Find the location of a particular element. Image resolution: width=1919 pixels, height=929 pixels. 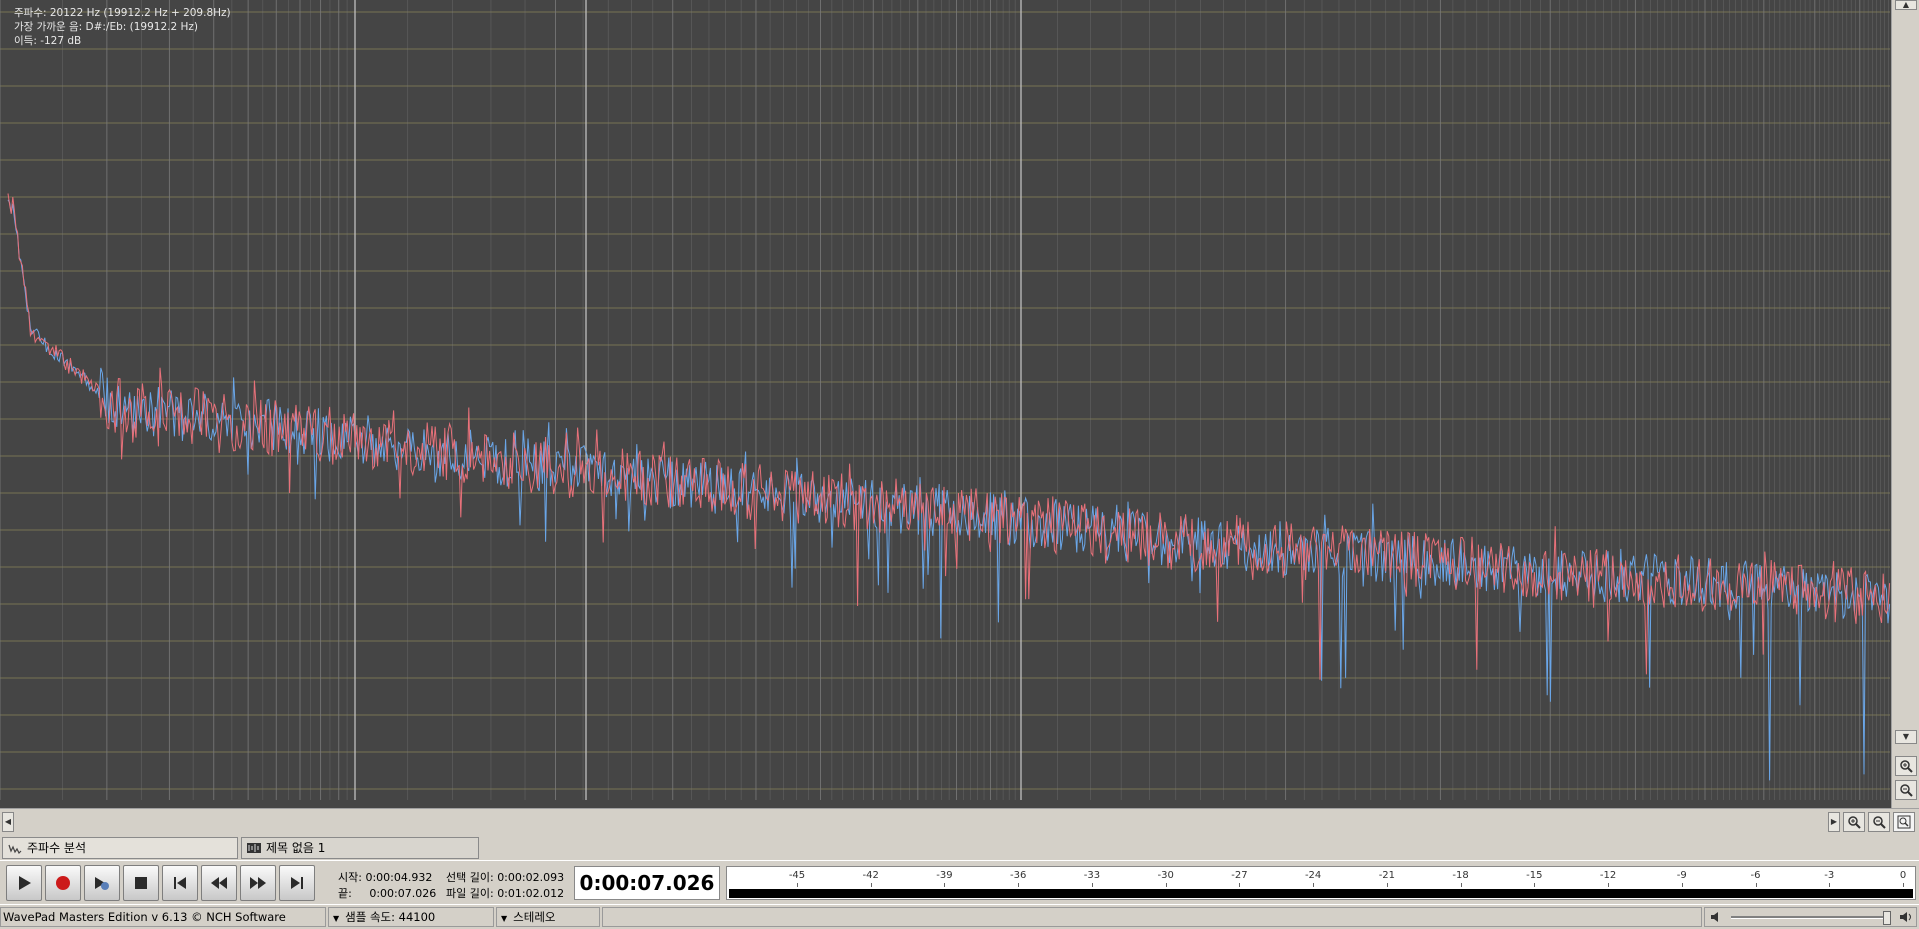

tab-label: 제목 없음 1 is located at coordinates (296, 848).